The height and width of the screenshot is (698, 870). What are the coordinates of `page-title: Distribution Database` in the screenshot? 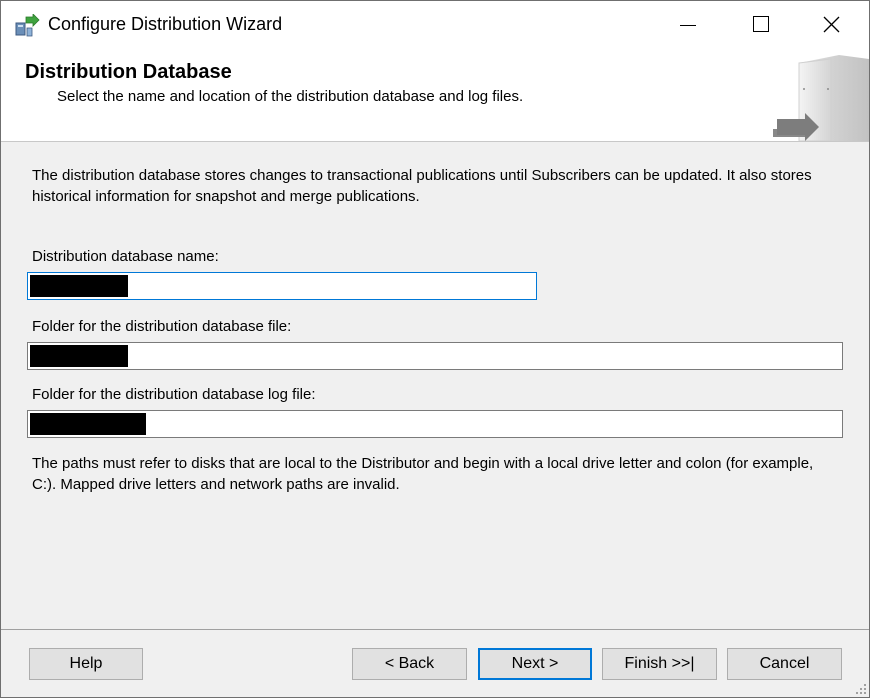 It's located at (128, 72).